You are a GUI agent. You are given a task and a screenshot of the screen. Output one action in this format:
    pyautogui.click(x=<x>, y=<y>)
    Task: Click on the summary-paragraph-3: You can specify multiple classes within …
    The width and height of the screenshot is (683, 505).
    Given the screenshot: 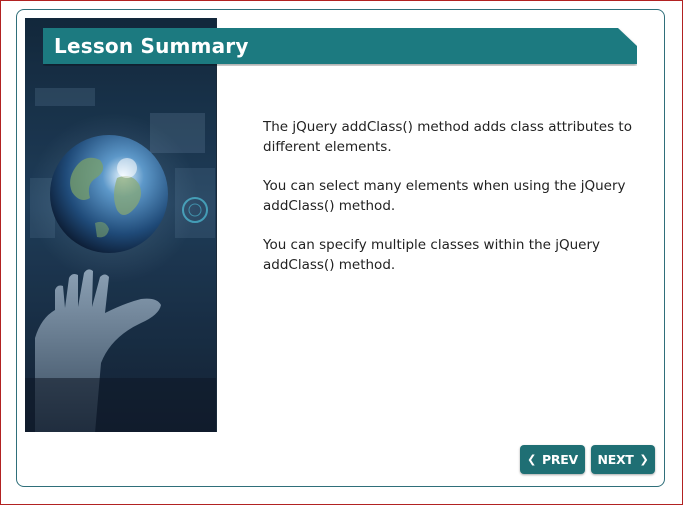 What is the action you would take?
    pyautogui.click(x=432, y=255)
    